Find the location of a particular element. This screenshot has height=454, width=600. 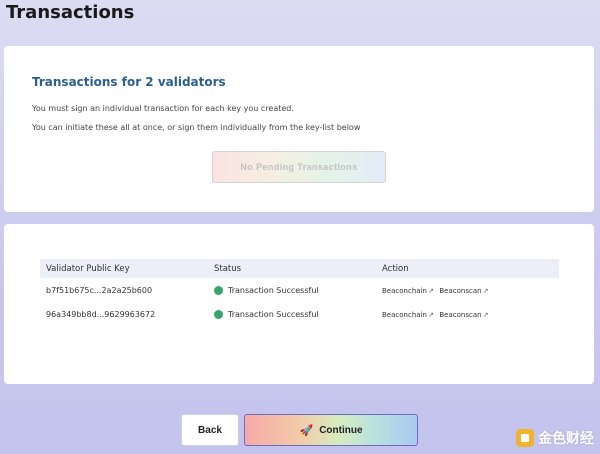

watermark: 金色财经 is located at coordinates (555, 438).